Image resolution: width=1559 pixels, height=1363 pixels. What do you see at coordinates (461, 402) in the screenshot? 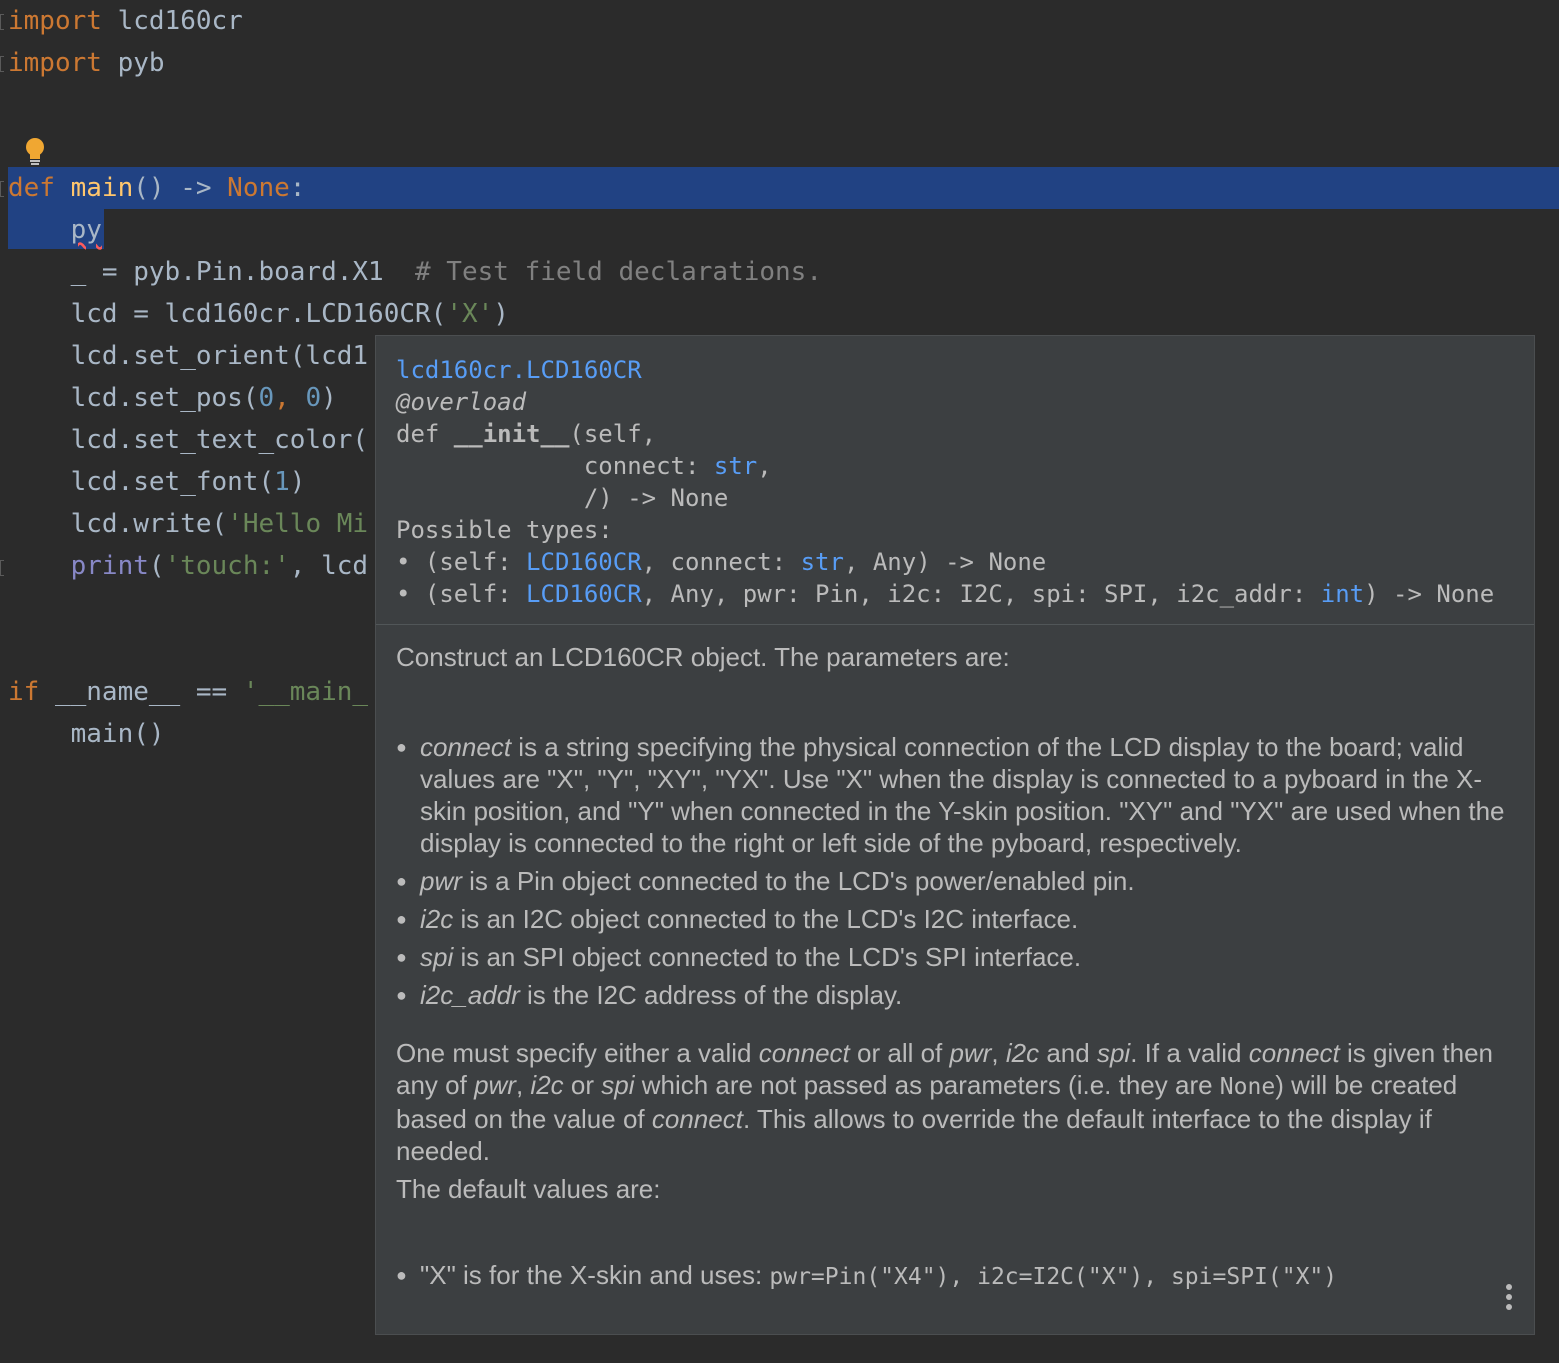
I see `decorator: @overload` at bounding box center [461, 402].